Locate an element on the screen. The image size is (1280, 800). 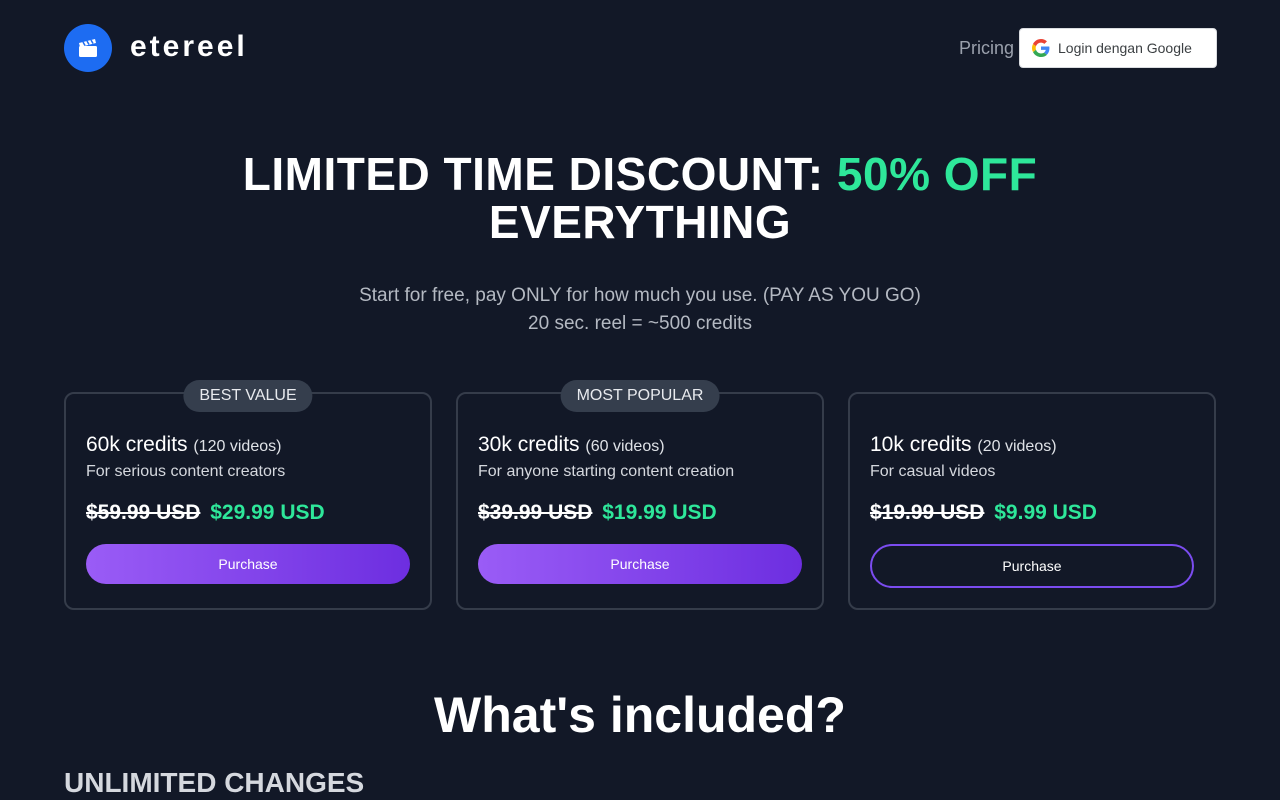
plan-credits: 10k credits (20 videos) is located at coordinates (963, 446).